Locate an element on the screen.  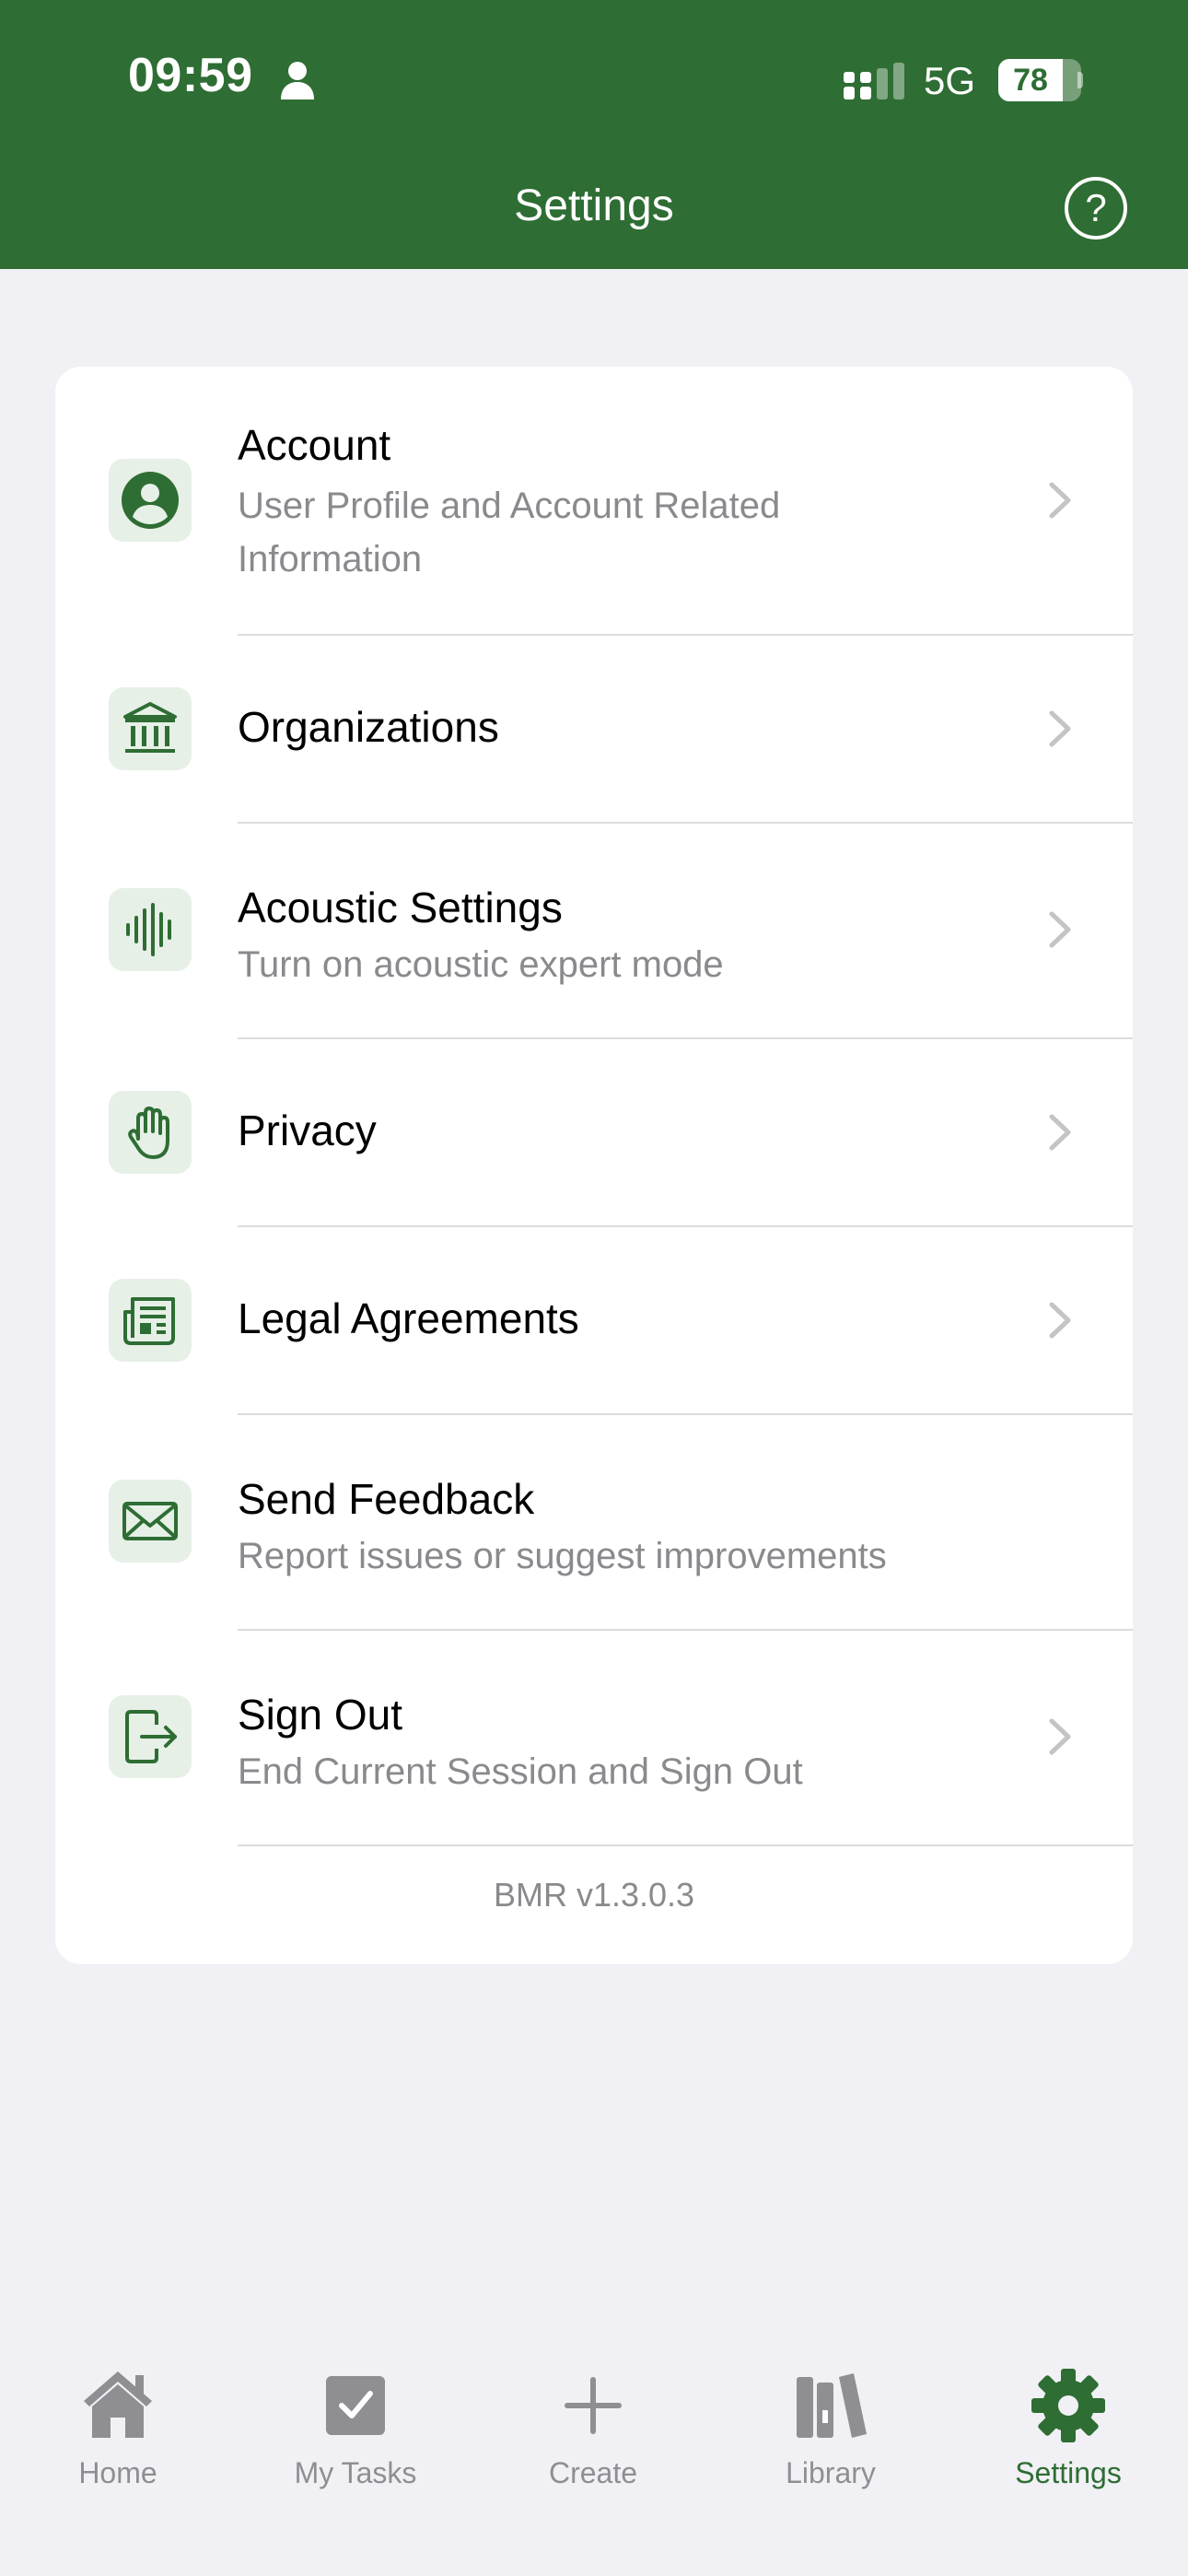
settings-item-subtitle: Report issues or suggest improvements is located at coordinates (562, 1556).